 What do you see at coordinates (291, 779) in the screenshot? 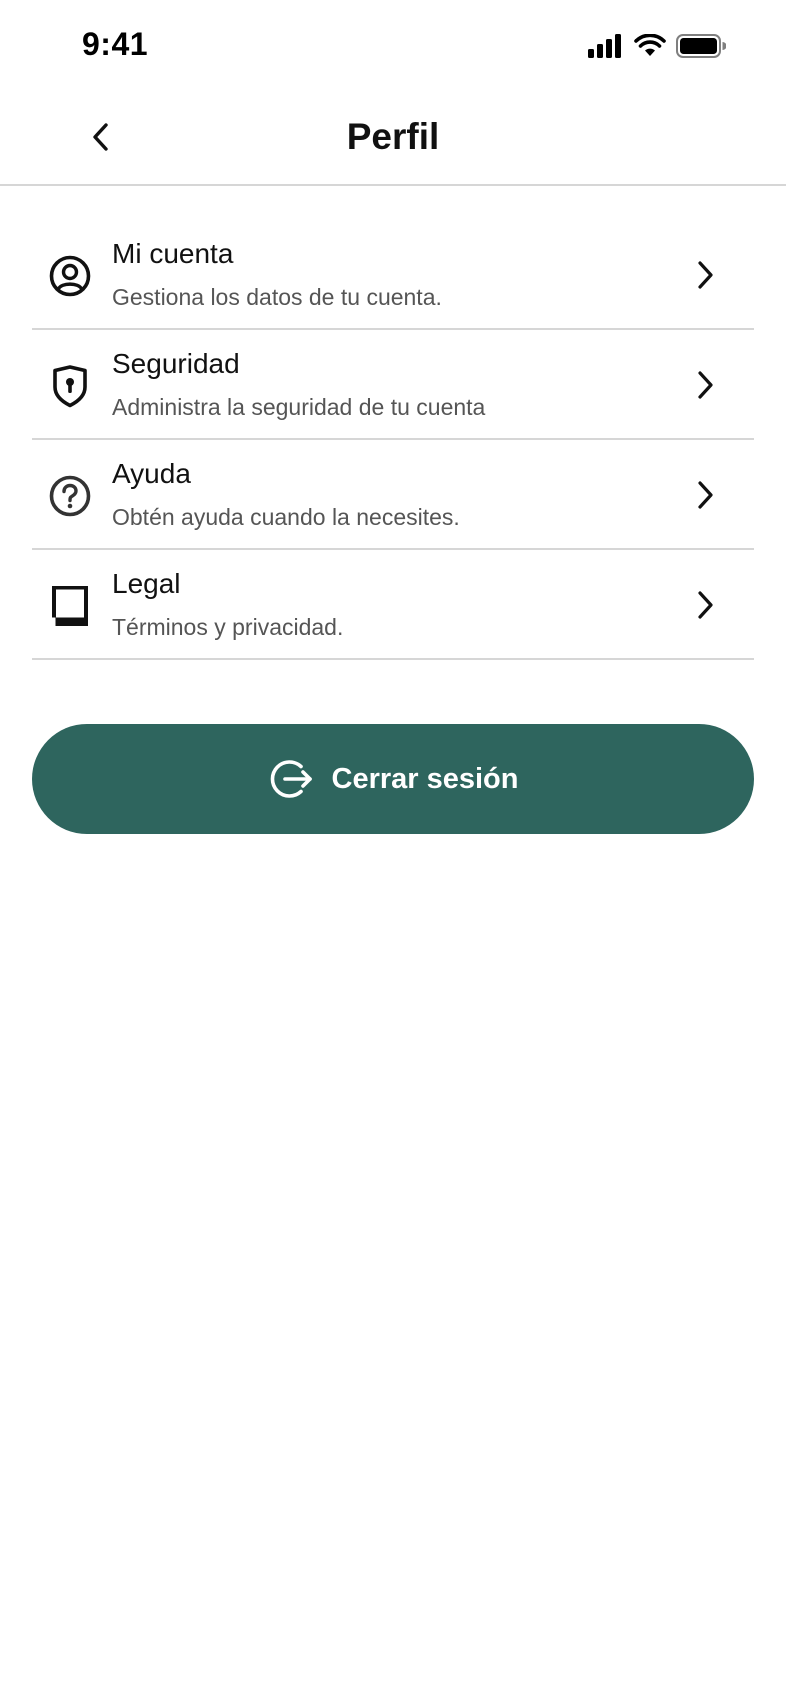
I see `logout-icon` at bounding box center [291, 779].